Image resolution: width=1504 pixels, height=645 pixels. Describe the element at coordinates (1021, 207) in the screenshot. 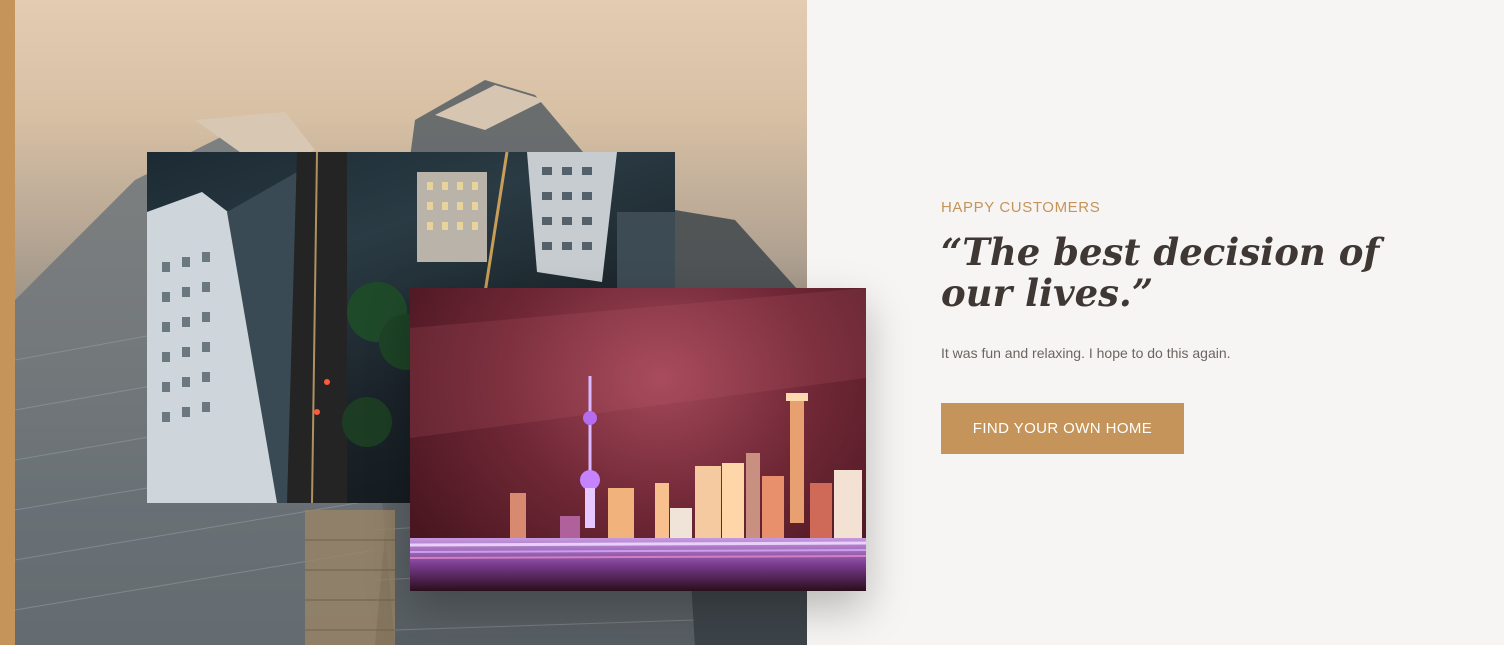

I see `section-eyebrow: HAPPY CUSTOMERS` at that location.